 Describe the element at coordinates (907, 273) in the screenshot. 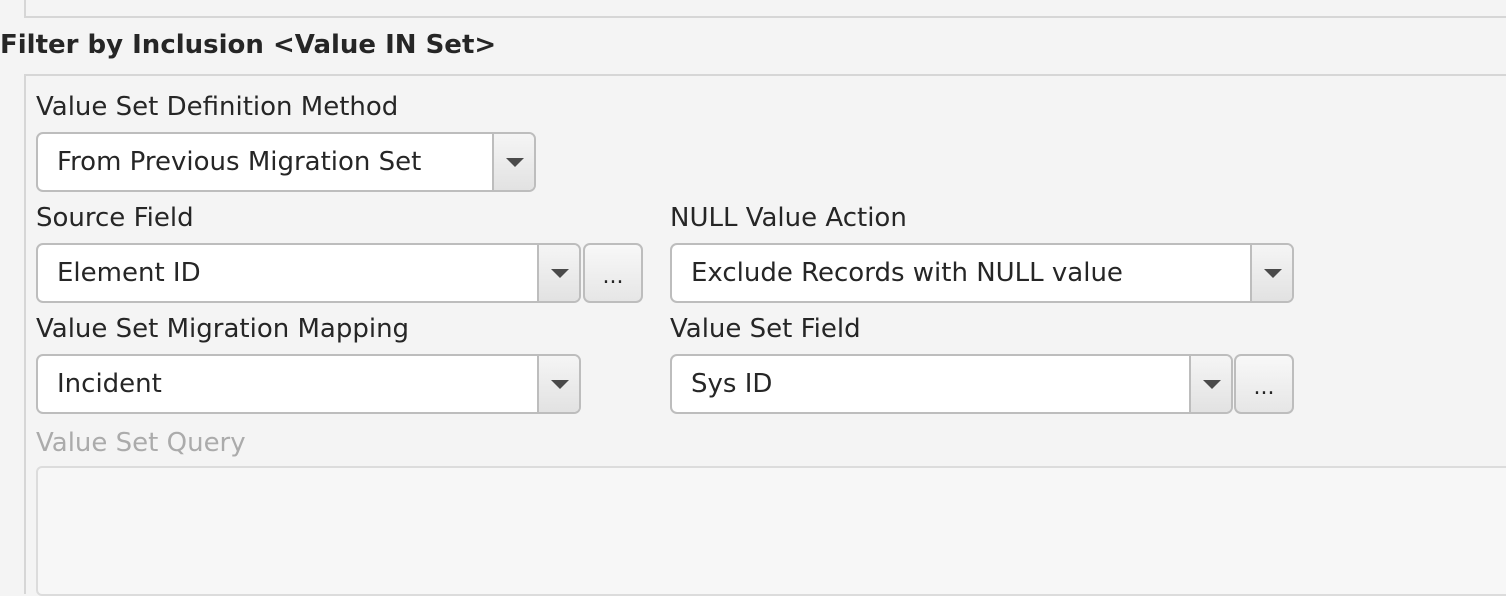

I see `null-value-action-value: Exclude Records with NULL value` at that location.